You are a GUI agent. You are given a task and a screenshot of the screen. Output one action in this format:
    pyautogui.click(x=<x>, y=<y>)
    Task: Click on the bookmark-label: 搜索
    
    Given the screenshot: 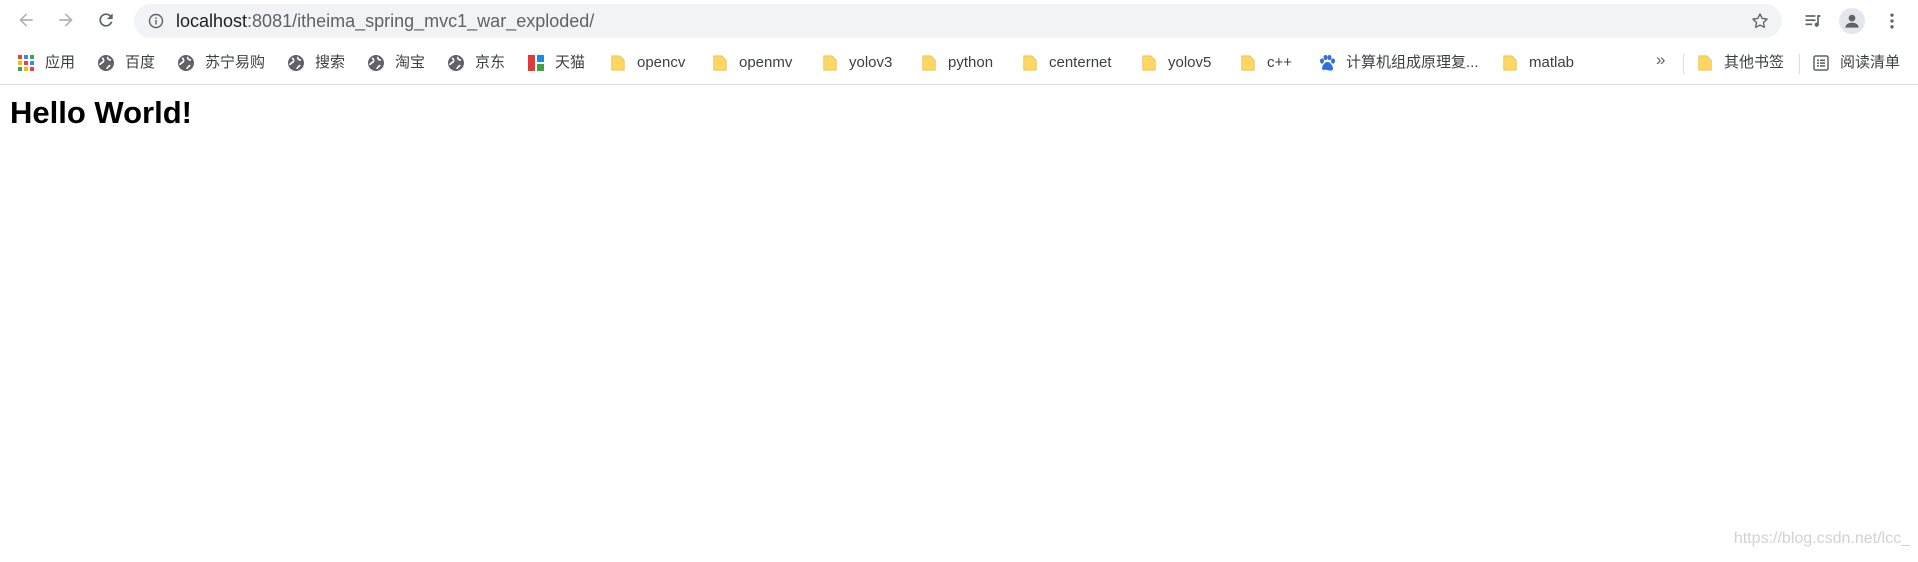 What is the action you would take?
    pyautogui.click(x=330, y=62)
    